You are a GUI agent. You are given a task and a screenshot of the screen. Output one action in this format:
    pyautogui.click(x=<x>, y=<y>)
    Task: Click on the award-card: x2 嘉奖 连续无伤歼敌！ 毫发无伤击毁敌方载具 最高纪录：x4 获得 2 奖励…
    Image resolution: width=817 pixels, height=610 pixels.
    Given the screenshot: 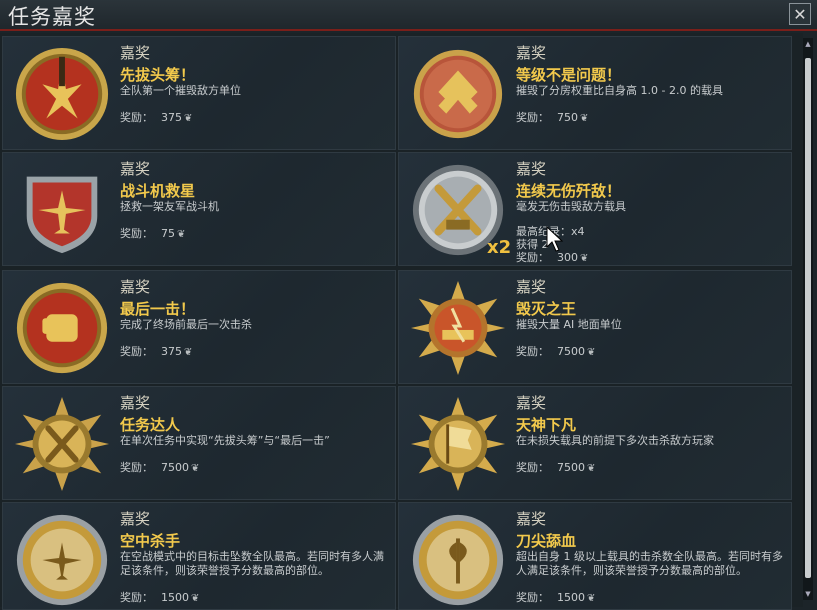 What is the action you would take?
    pyautogui.click(x=595, y=209)
    